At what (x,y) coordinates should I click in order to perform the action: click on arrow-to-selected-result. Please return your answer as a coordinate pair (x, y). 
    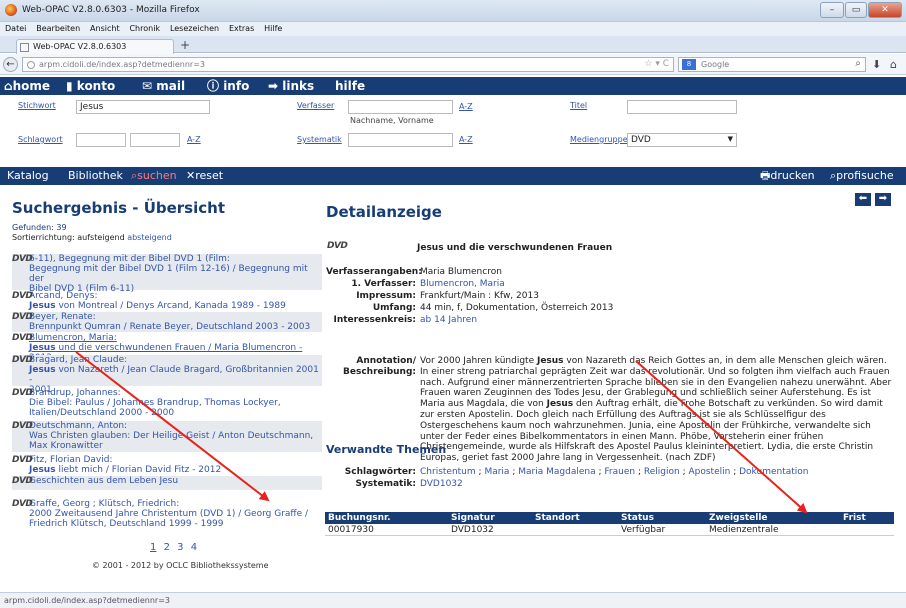
    Looking at the image, I should click on (172, 426).